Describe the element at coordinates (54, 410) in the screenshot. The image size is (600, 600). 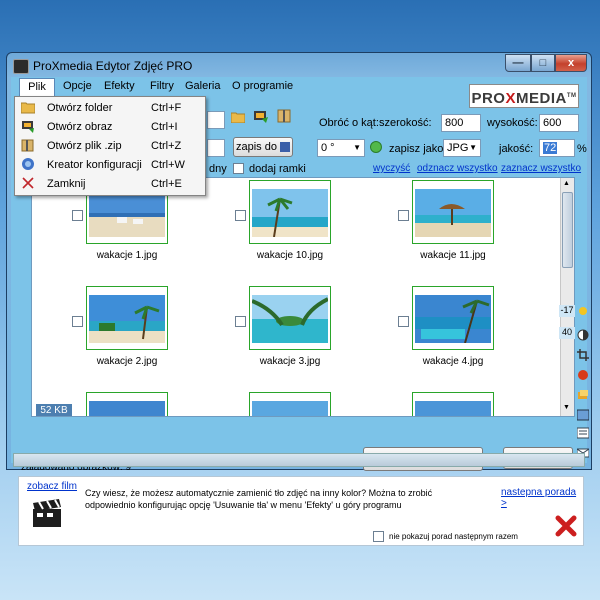
I see `size-badge: 52 KB` at that location.